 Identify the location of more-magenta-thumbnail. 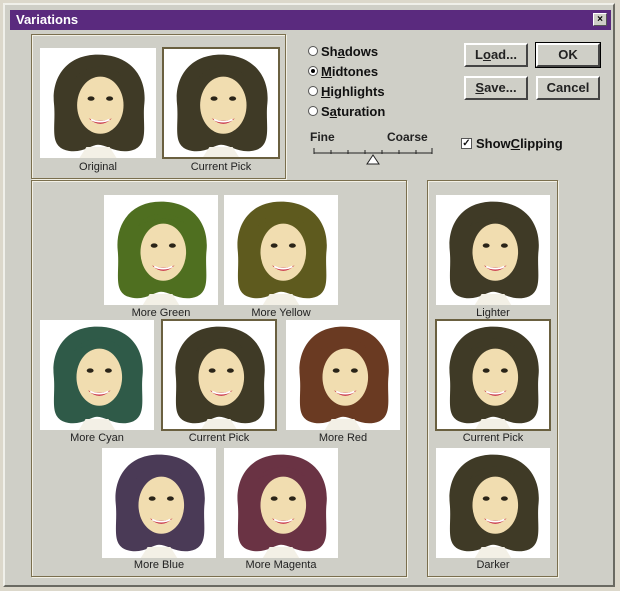
(281, 503).